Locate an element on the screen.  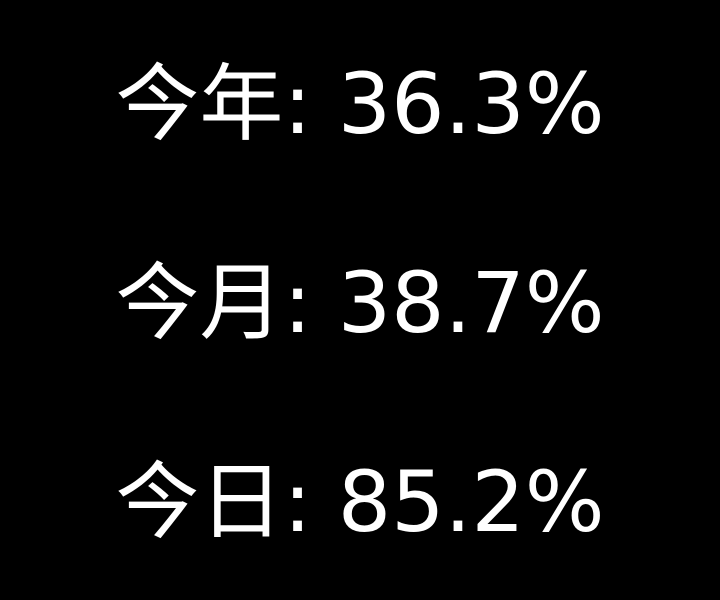
stat-value-this-month: 38.7% is located at coordinates (471, 303).